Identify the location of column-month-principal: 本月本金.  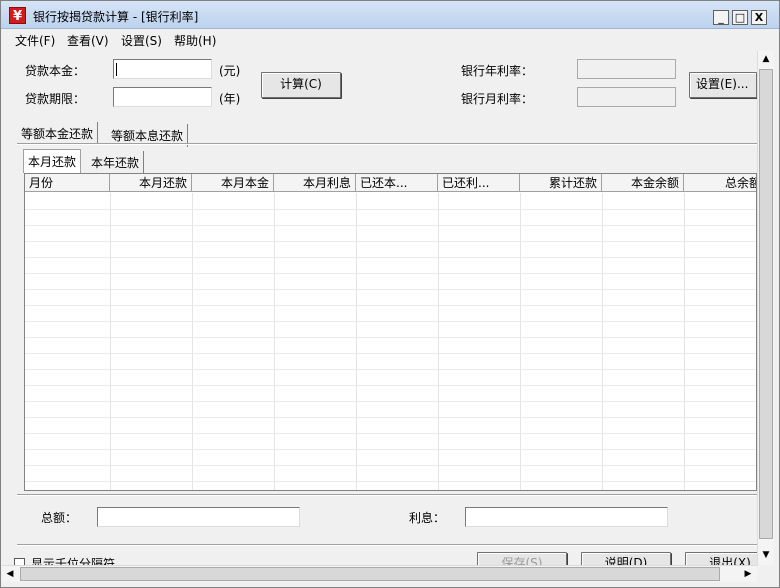
(233, 183).